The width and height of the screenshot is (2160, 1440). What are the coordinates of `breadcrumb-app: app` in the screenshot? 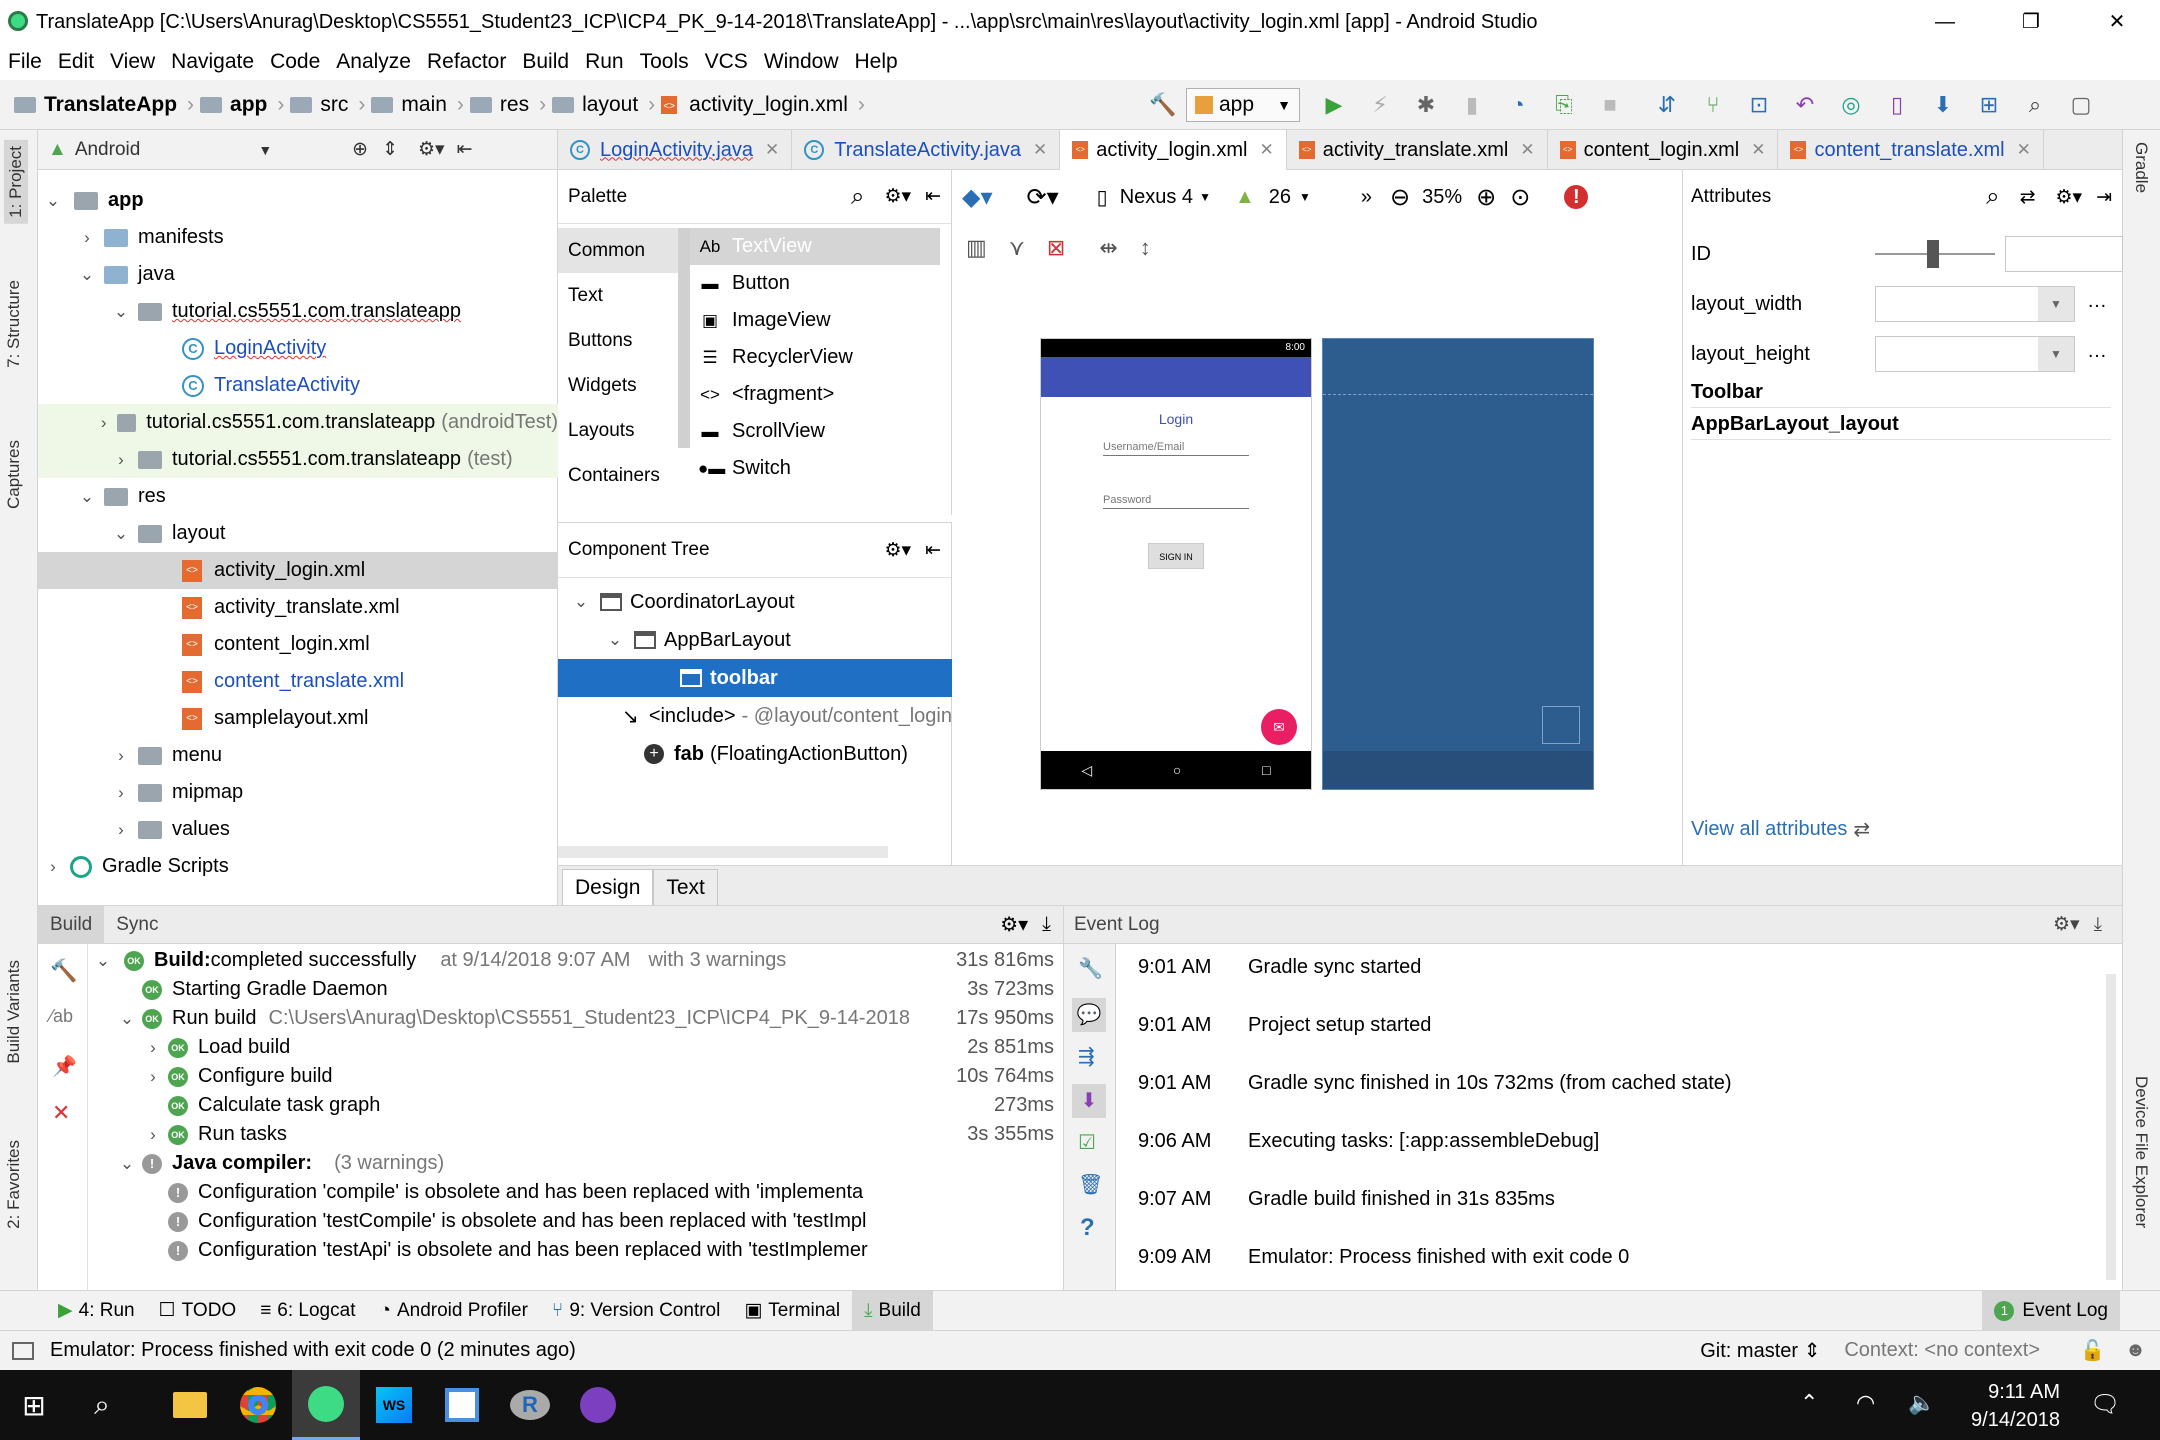 It's located at (248, 105).